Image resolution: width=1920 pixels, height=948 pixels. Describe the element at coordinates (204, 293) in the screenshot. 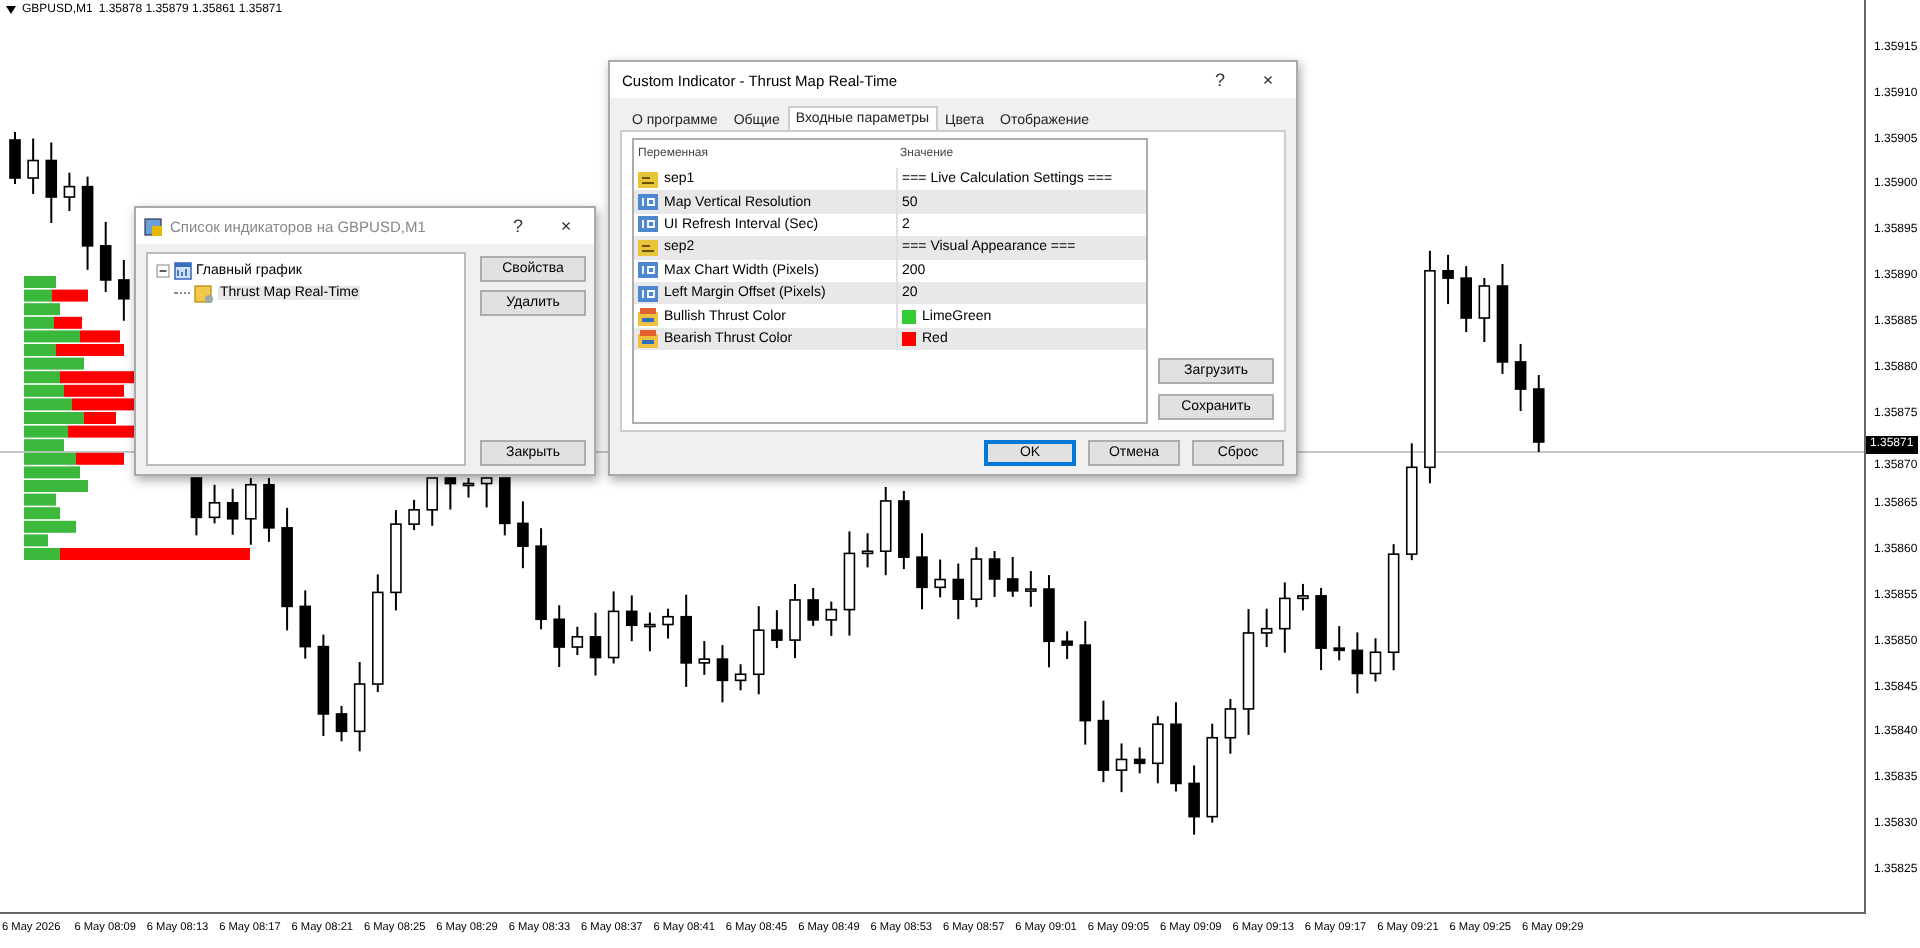

I see `indicator-icon` at that location.